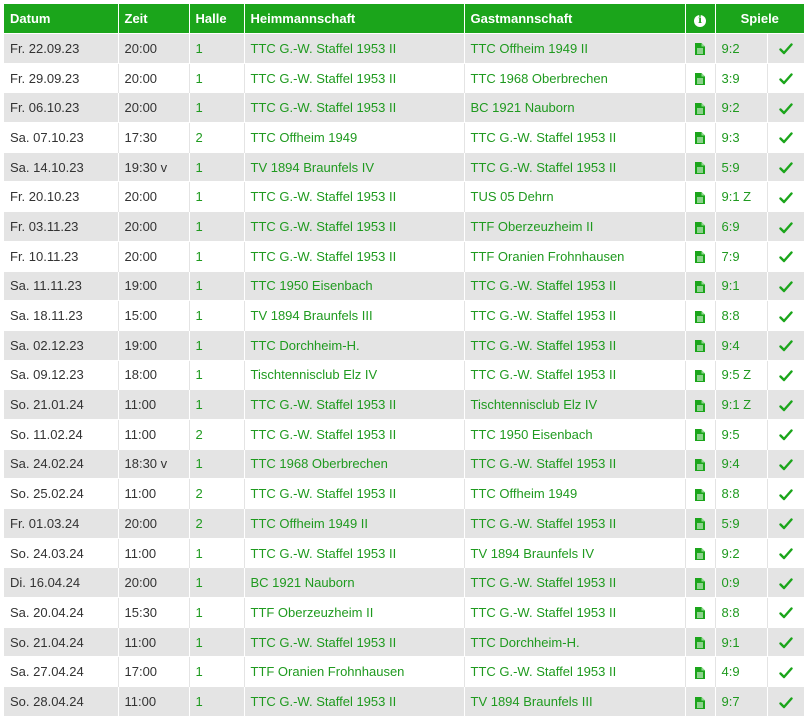 The image size is (805, 724). What do you see at coordinates (354, 523) in the screenshot?
I see `cell-heimmannschaft-link: TTC Offheim 1949 II` at bounding box center [354, 523].